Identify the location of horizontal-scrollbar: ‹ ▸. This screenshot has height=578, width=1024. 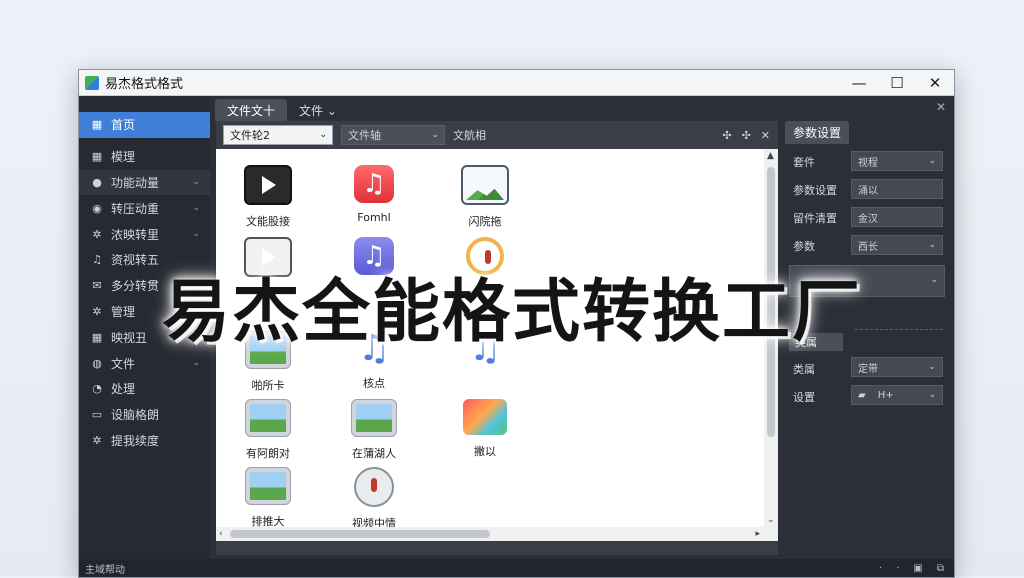
(490, 534).